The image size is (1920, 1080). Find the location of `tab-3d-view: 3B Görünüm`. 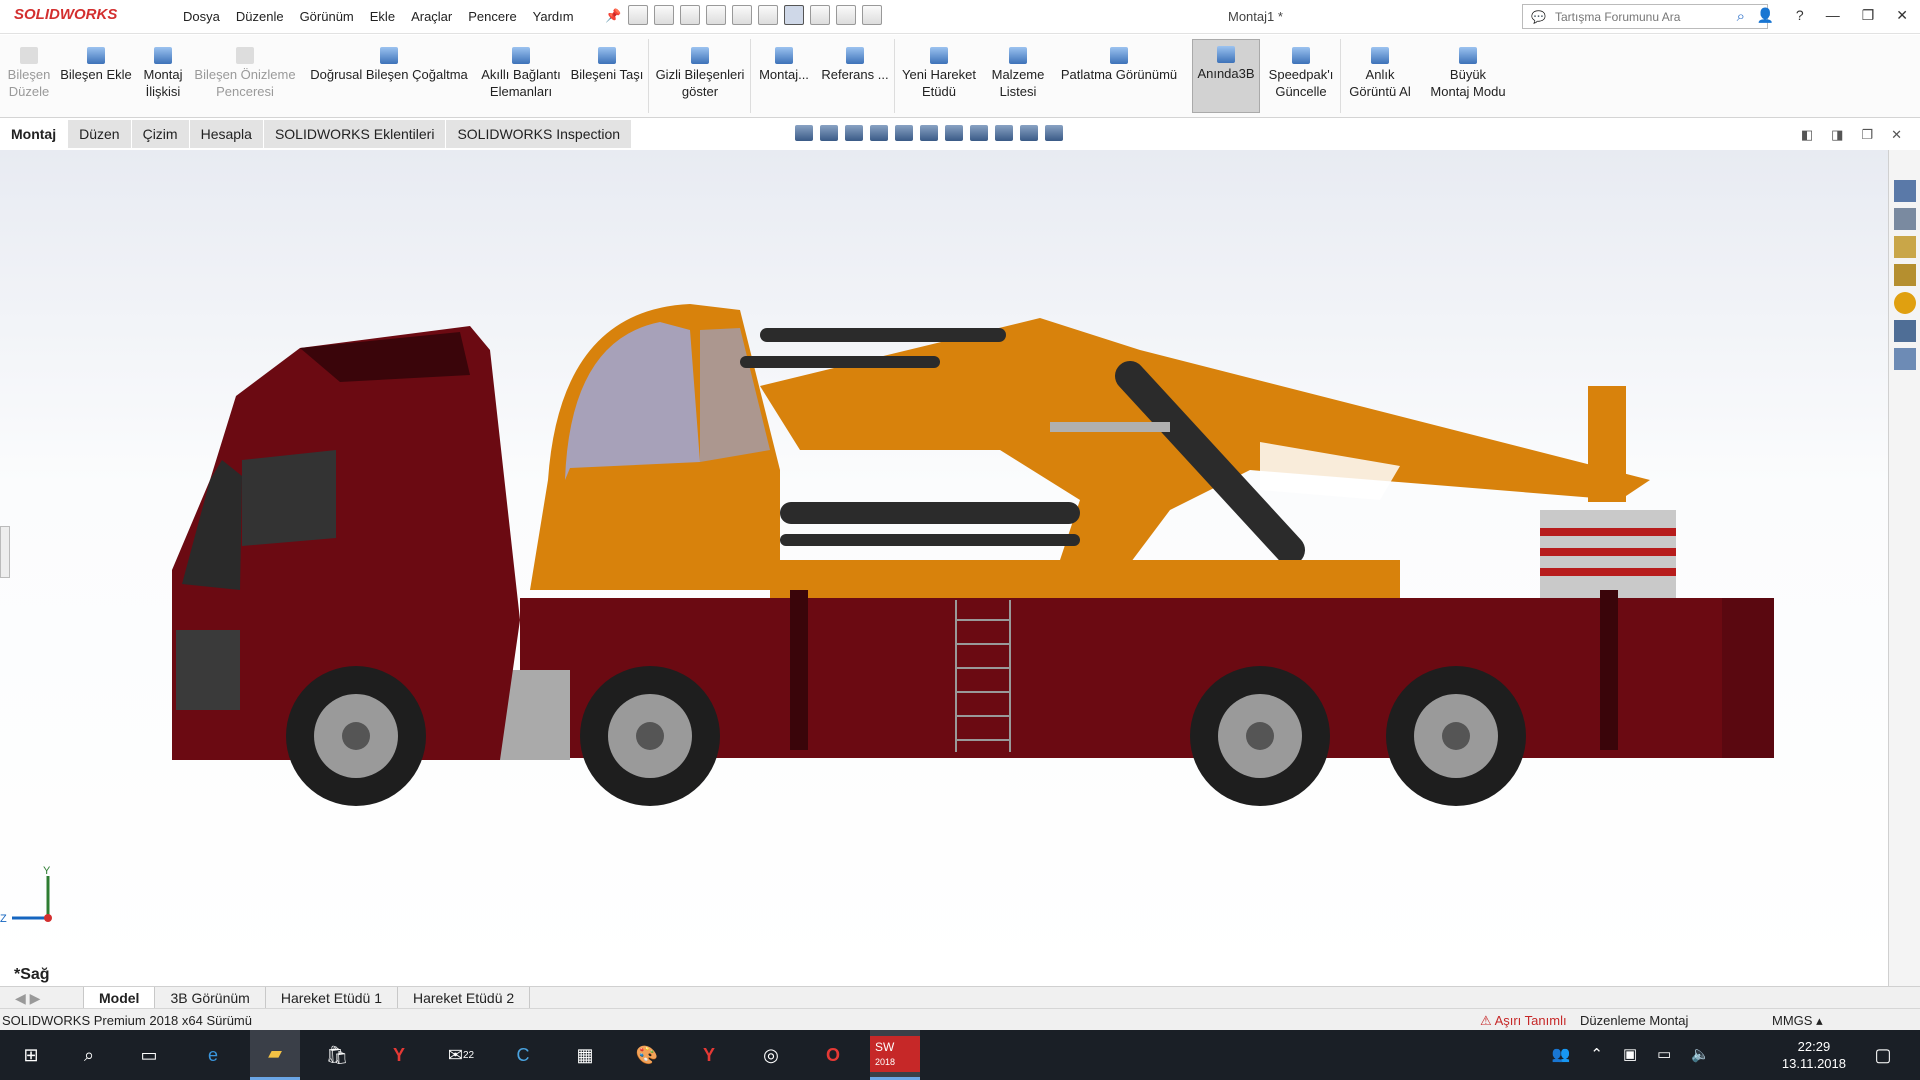

tab-3d-view: 3B Görünüm is located at coordinates (210, 997).